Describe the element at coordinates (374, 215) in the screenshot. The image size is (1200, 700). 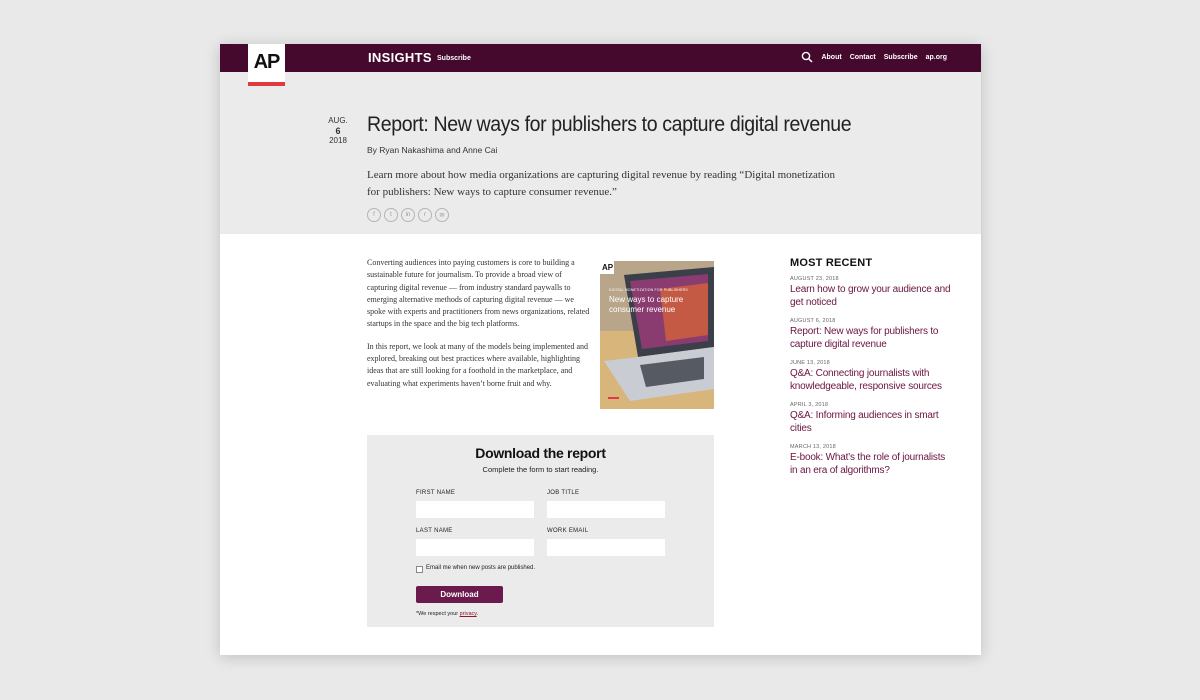
I see `facebook-icon: f` at that location.